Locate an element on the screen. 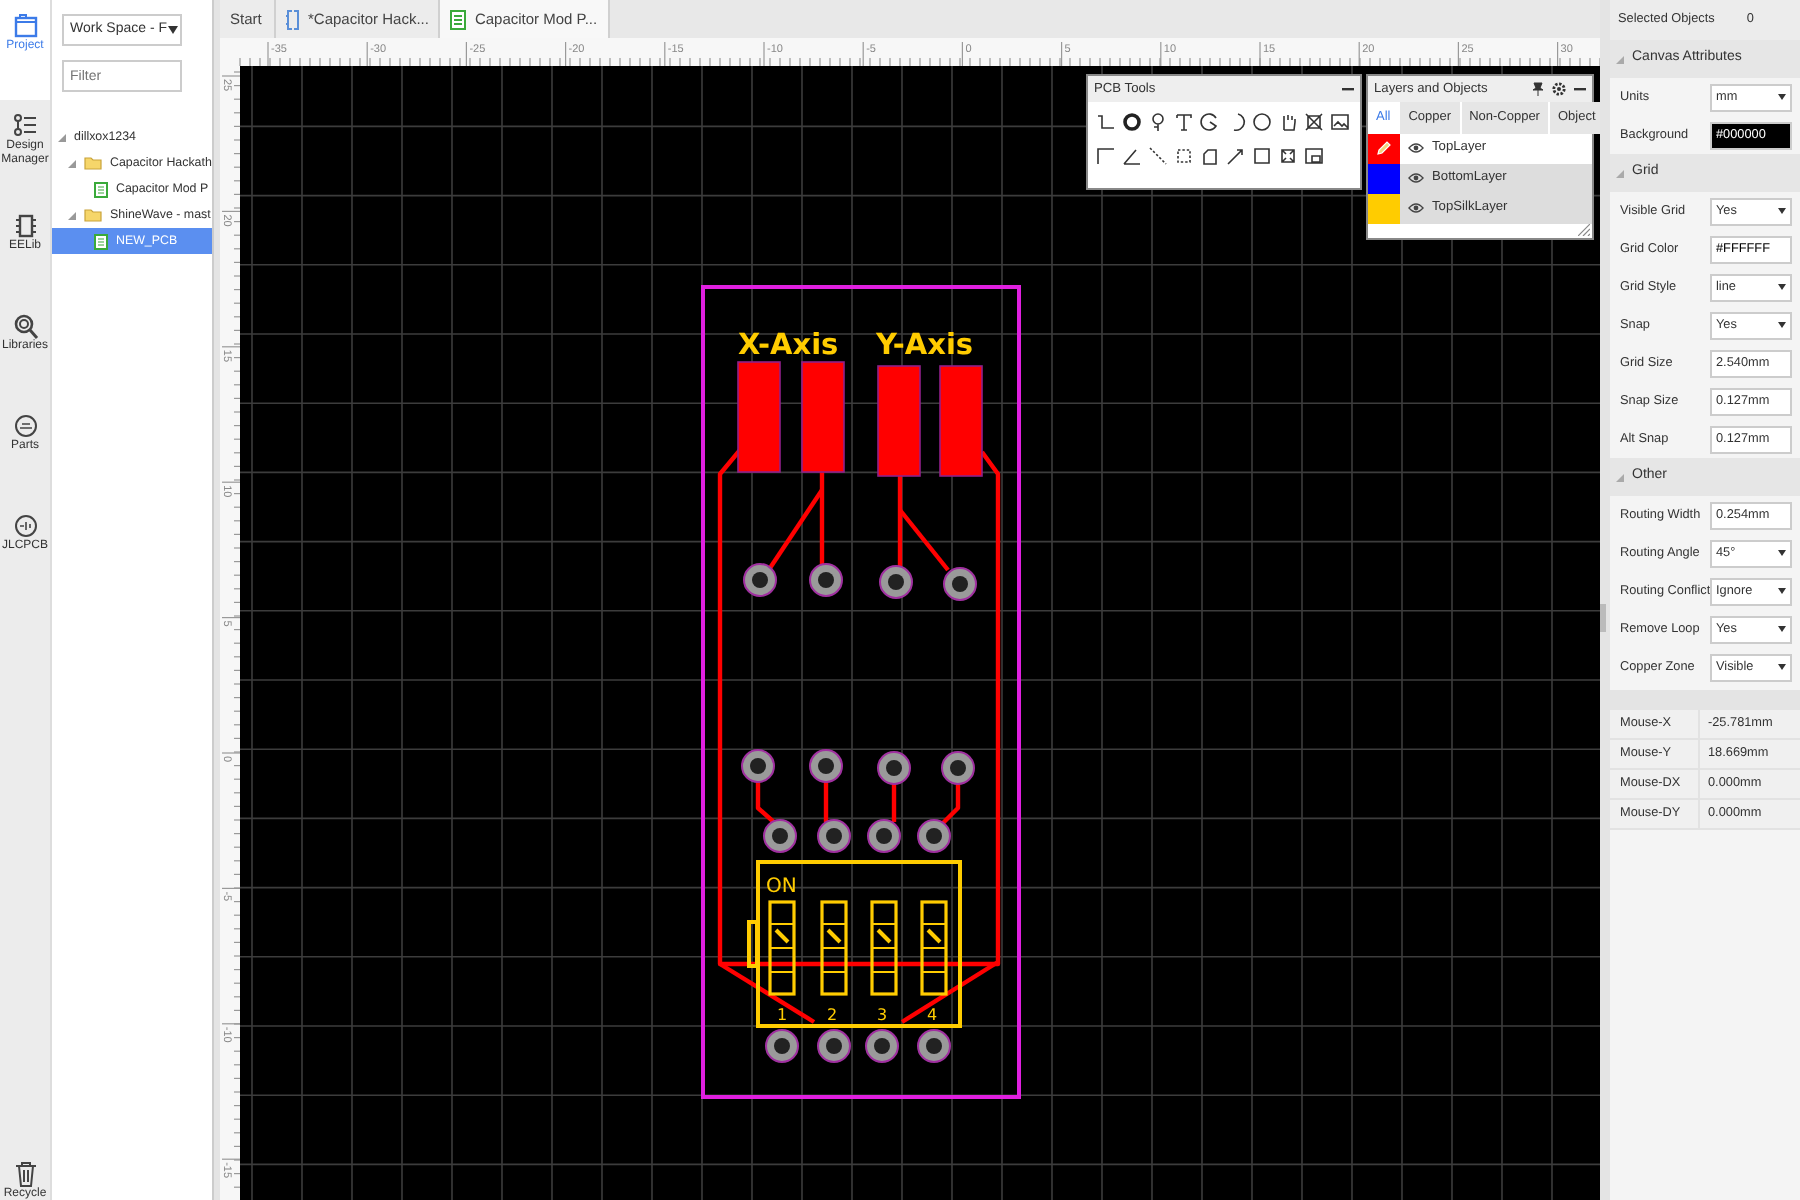 This screenshot has height=1200, width=1800. switch-number: 3 is located at coordinates (882, 1015).